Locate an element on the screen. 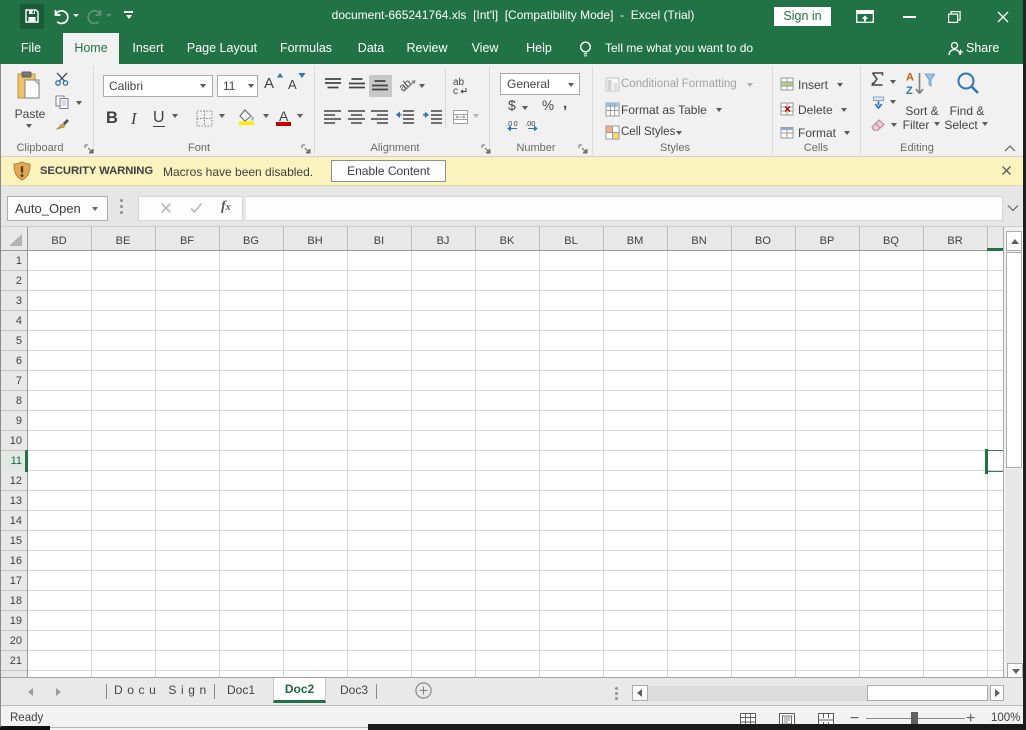 This screenshot has width=1026, height=730. svg-text: .0 is located at coordinates (509, 123).